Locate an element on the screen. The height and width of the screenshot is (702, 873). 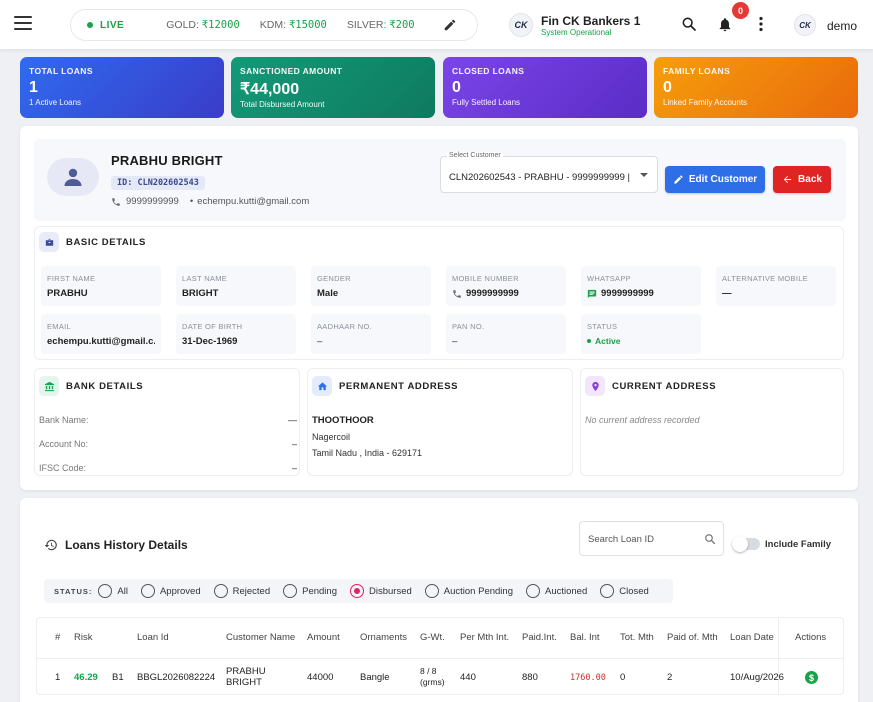
status-radio-closed: Closed is located at coordinates (624, 591).